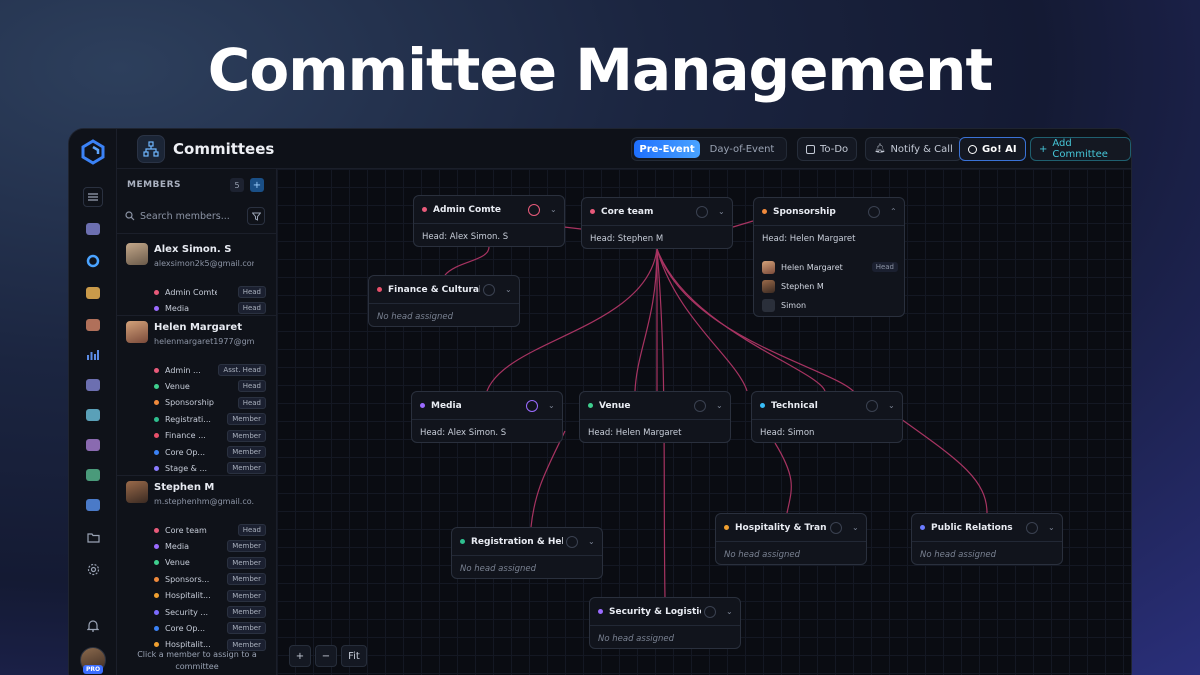  Describe the element at coordinates (210, 612) in the screenshot. I see `member-committee-row: Security ... Member` at that location.